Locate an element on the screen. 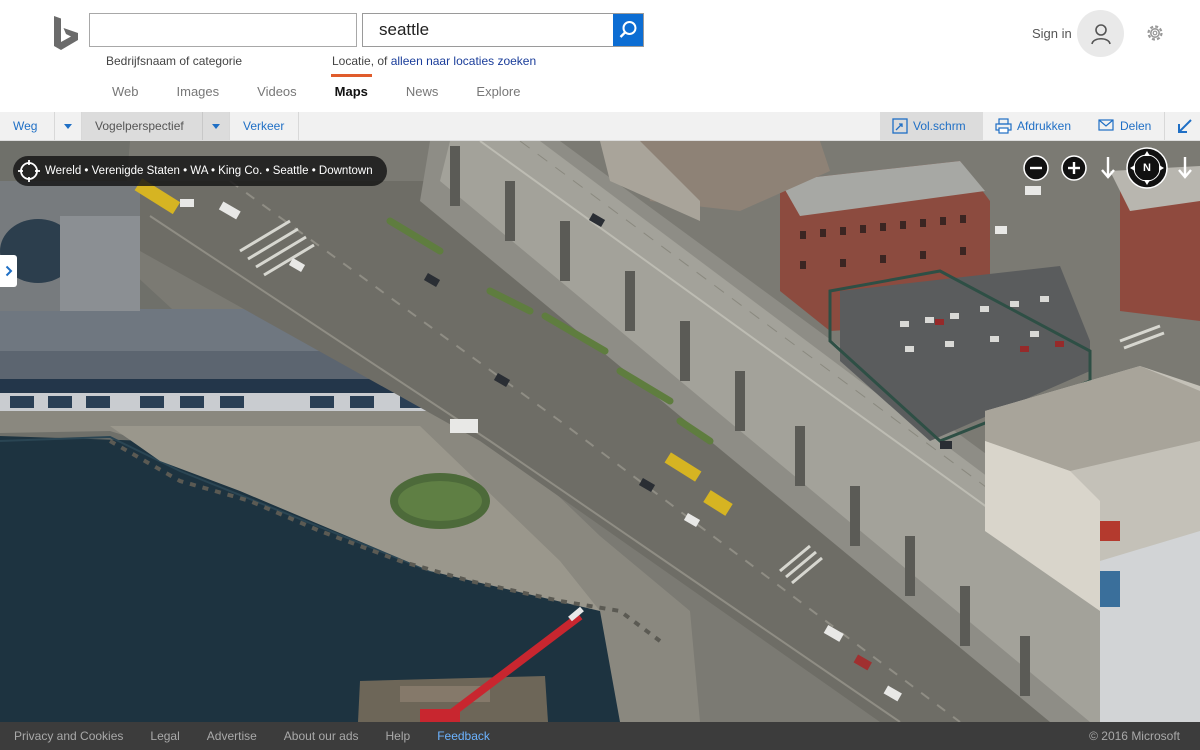  scope-explore: Explore is located at coordinates (498, 91).